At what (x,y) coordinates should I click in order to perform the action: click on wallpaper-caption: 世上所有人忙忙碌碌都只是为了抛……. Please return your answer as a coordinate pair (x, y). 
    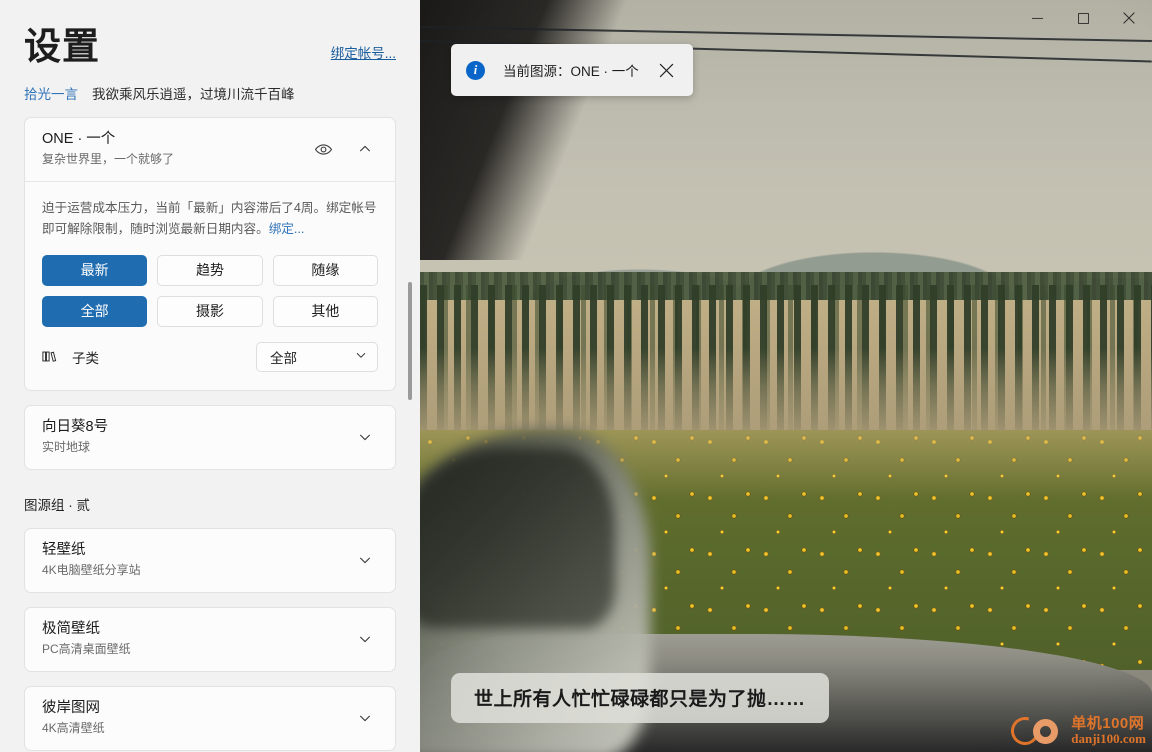
    Looking at the image, I should click on (640, 698).